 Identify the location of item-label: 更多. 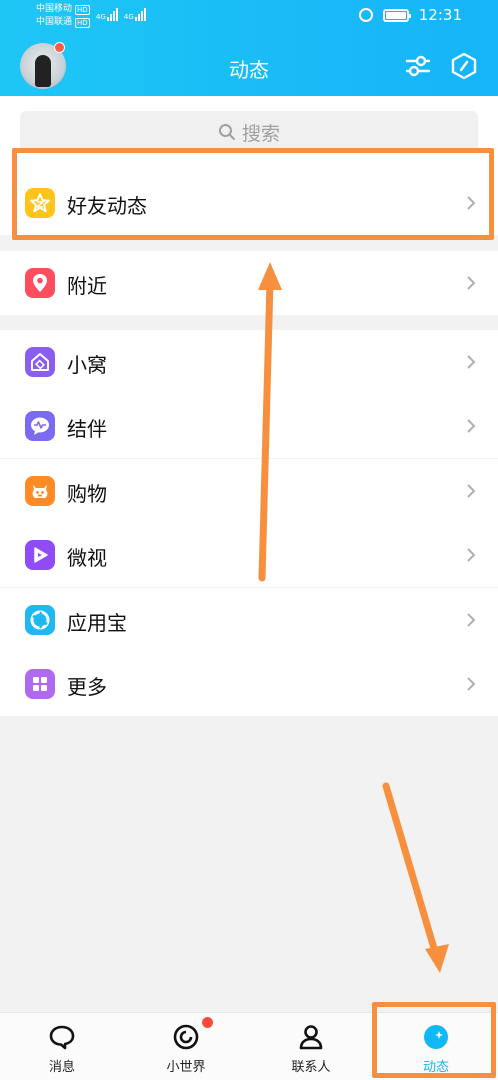
(87, 687).